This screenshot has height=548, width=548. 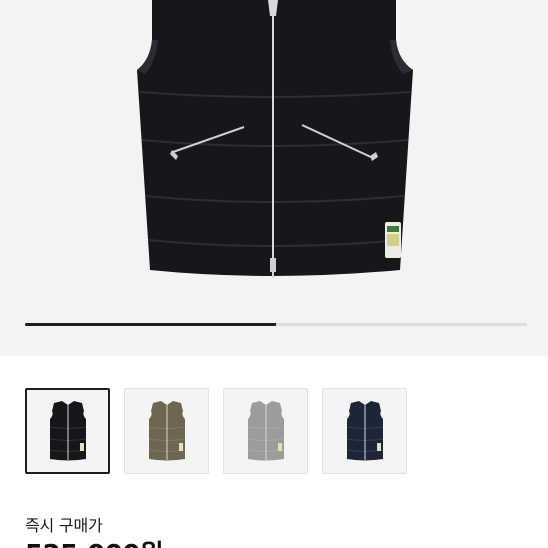 I want to click on instant-buy-label: 즉시 구매가, so click(x=64, y=525).